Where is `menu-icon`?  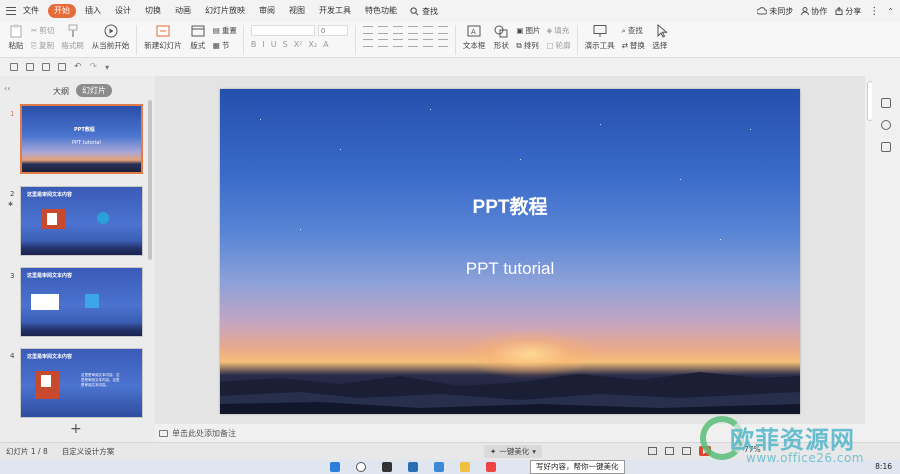 menu-icon is located at coordinates (11, 11).